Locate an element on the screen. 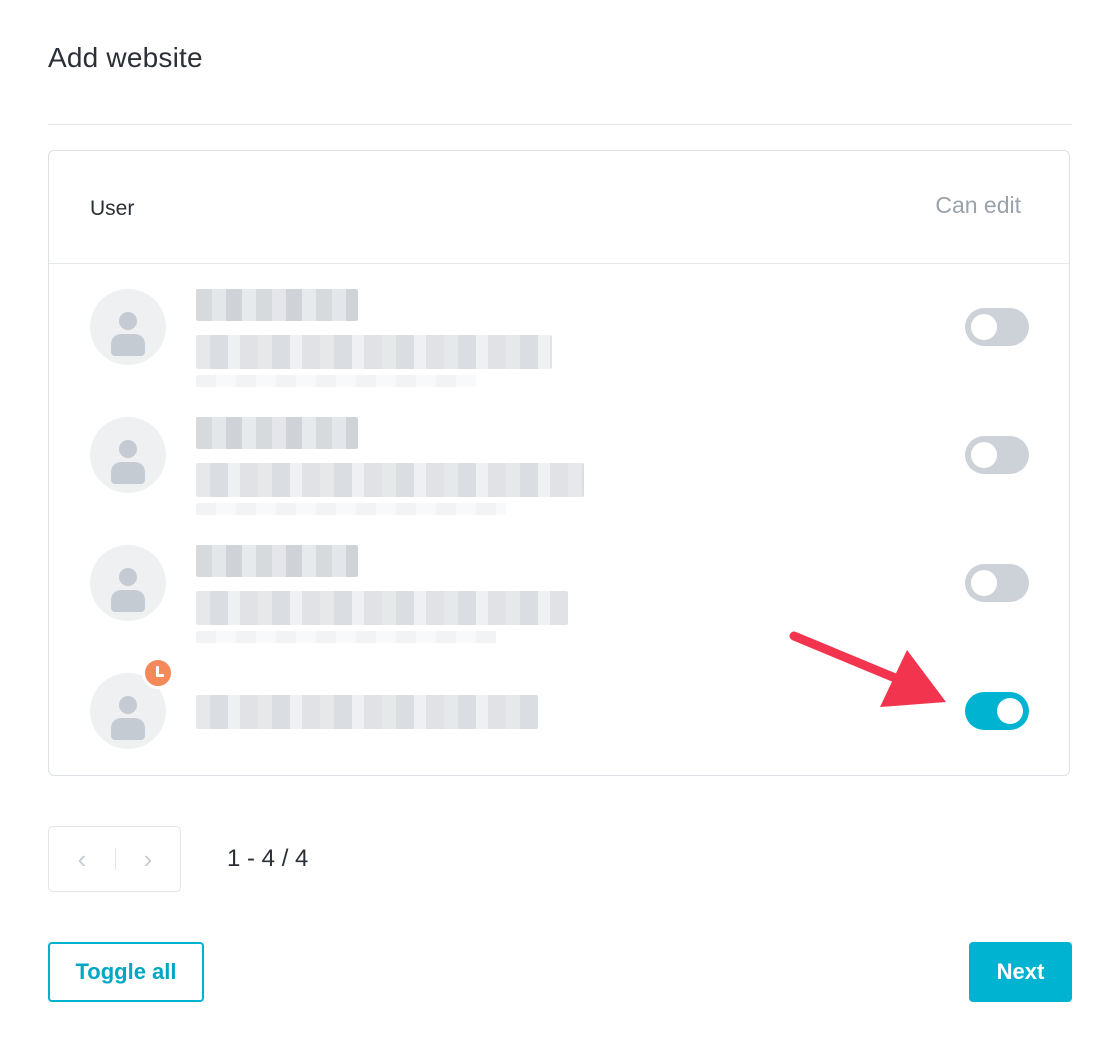 Image resolution: width=1118 pixels, height=1044 pixels. toggle-all-button: Toggle all is located at coordinates (126, 972).